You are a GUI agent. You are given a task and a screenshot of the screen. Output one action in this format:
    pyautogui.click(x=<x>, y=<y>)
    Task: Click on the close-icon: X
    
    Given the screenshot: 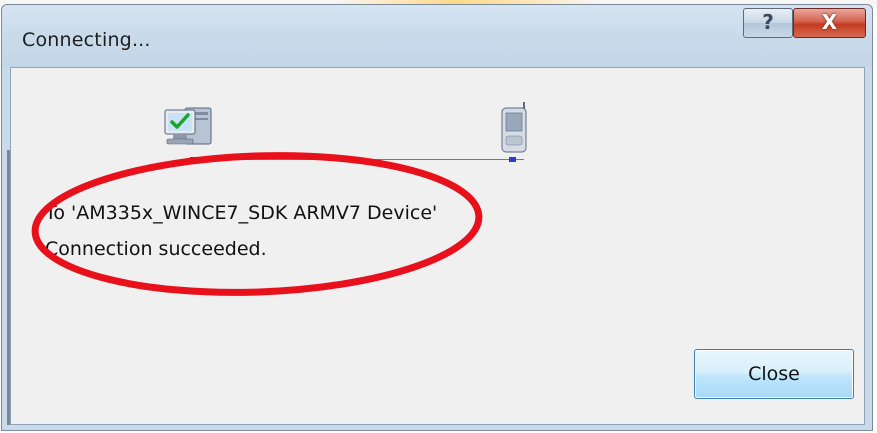 What is the action you would take?
    pyautogui.click(x=829, y=22)
    